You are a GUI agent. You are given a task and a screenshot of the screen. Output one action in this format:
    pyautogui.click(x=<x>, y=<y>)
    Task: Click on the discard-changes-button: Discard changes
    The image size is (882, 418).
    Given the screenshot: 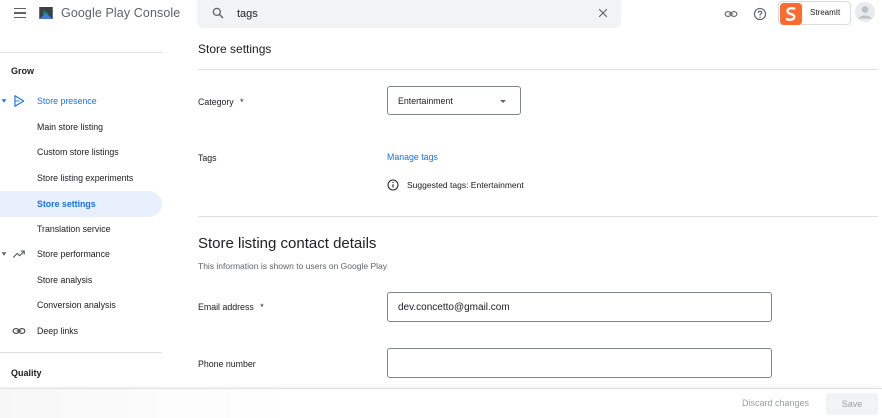 What is the action you would take?
    pyautogui.click(x=775, y=403)
    